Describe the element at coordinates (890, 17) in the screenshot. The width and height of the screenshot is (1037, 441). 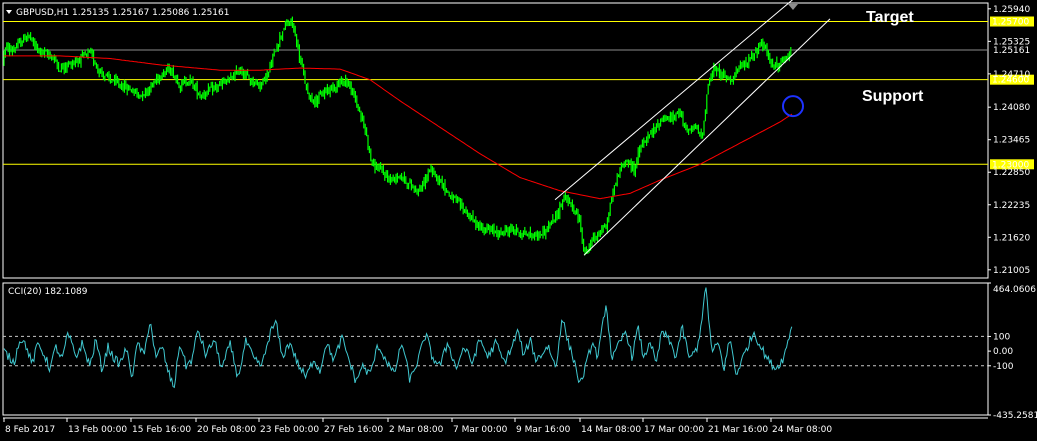
I see `annotation-target: Target` at that location.